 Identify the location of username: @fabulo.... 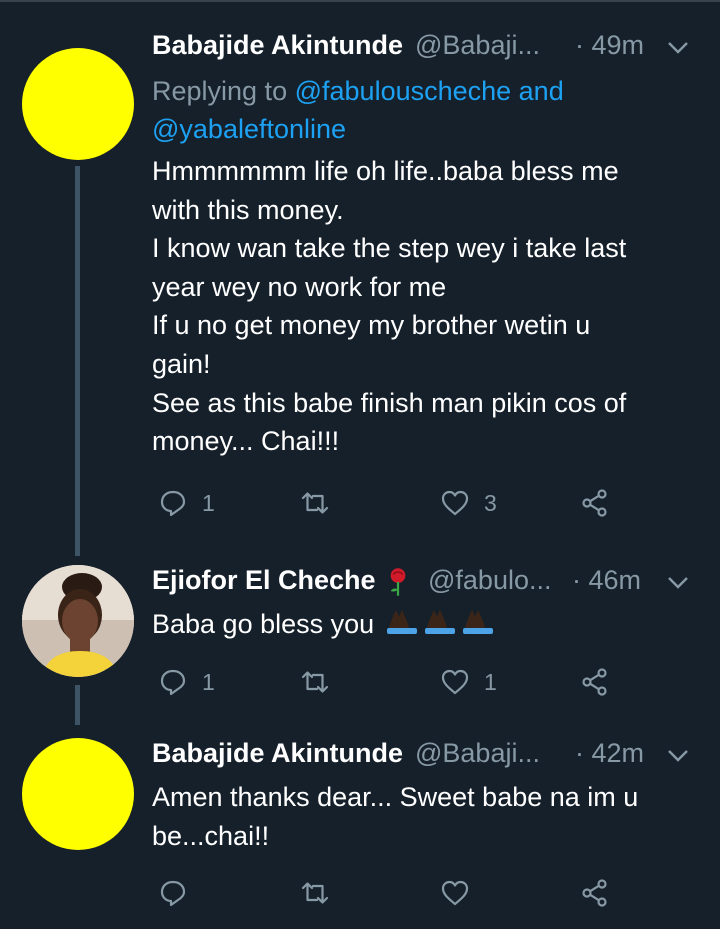
(489, 580).